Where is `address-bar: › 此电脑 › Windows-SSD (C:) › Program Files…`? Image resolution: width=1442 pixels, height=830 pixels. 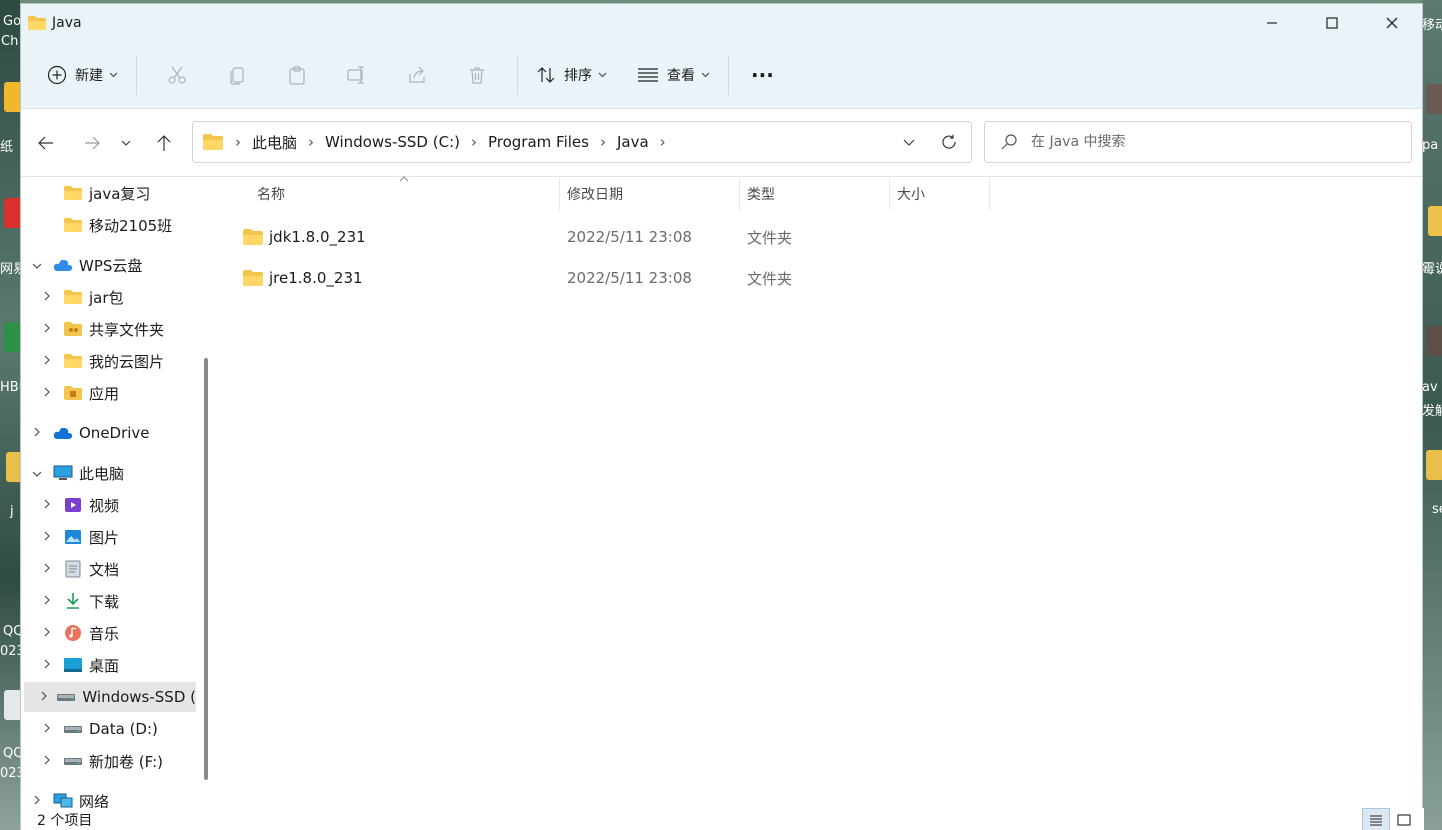 address-bar: › 此电脑 › Windows-SSD (C:) › Program Files… is located at coordinates (582, 142).